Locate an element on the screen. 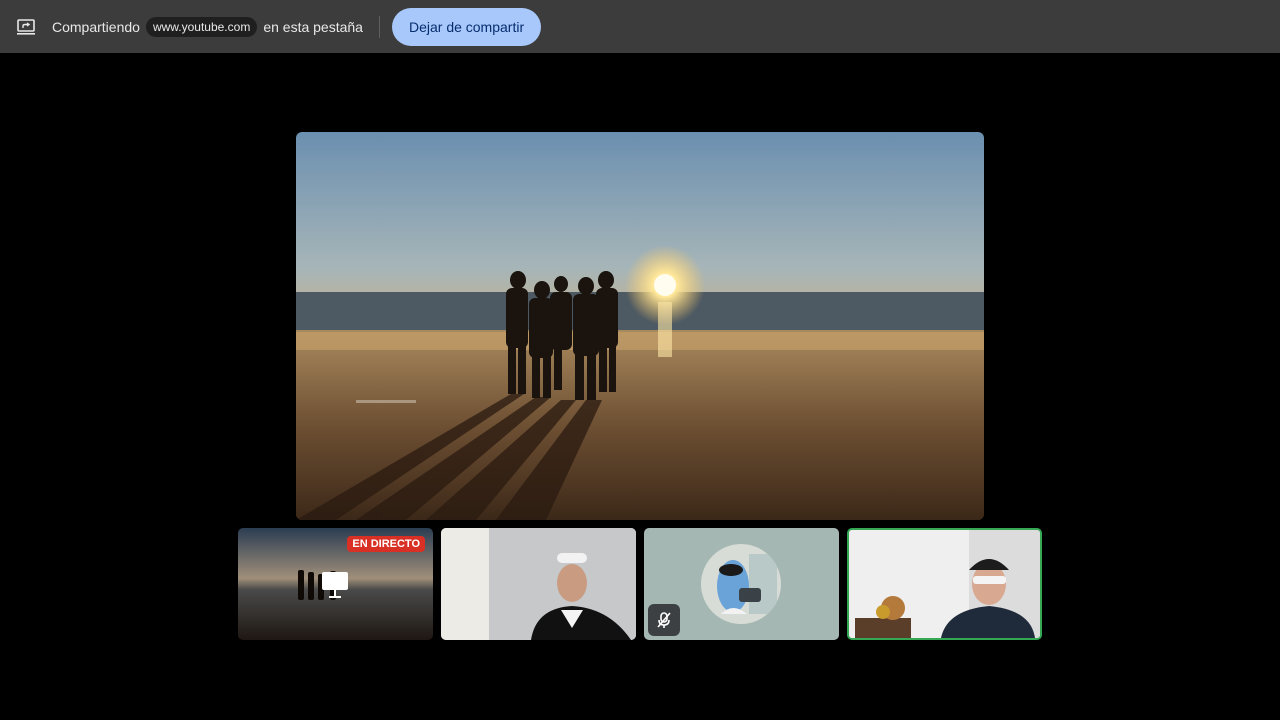  sharing-label: Compartiendo is located at coordinates (96, 26).